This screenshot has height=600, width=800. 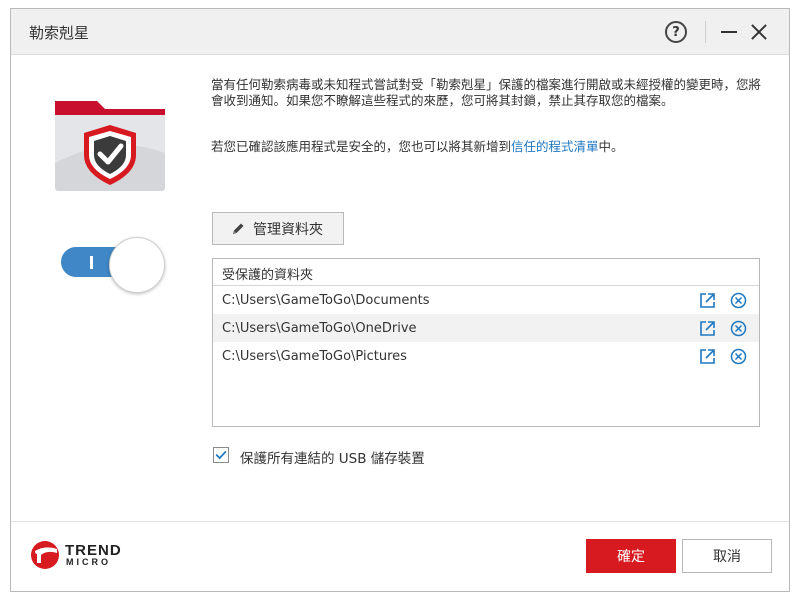 I want to click on folder-row-pictures: C:\Users\GameToGo\Pictures, so click(x=486, y=356).